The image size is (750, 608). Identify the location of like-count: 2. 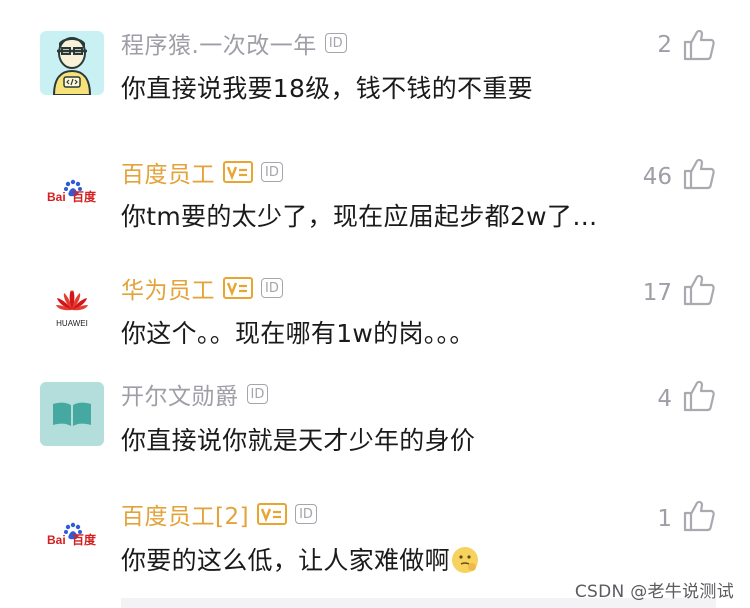
(664, 45).